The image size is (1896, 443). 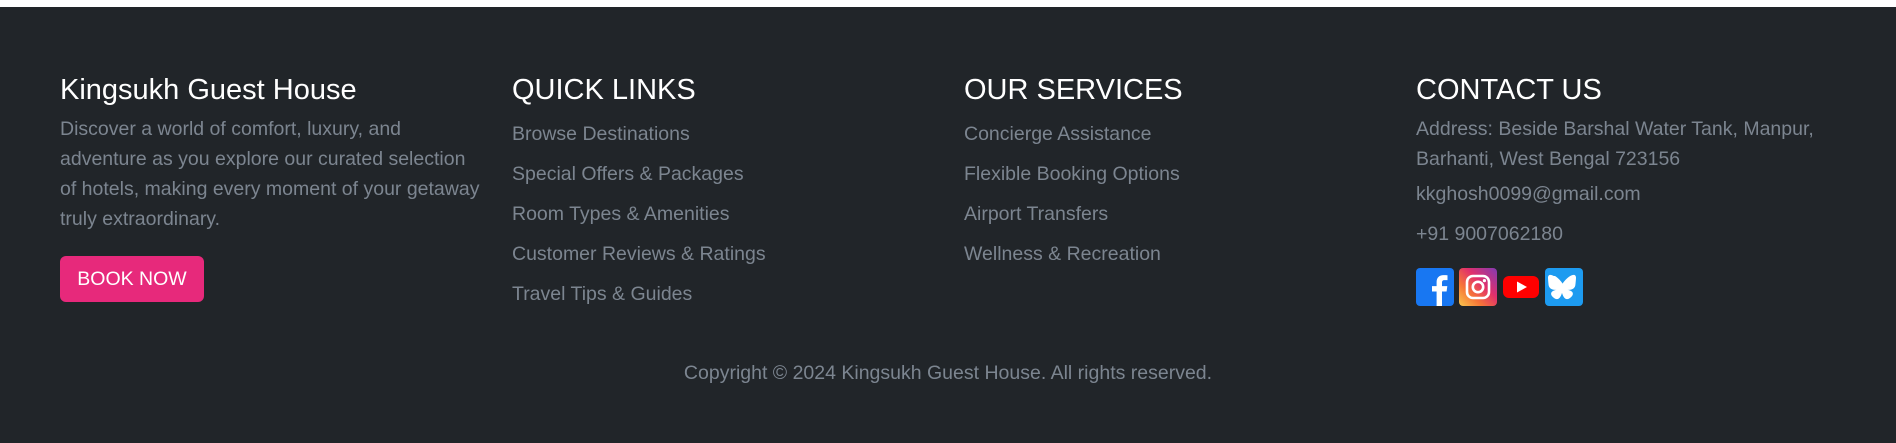 I want to click on contact-phone: +91 9007062180, so click(x=1636, y=234).